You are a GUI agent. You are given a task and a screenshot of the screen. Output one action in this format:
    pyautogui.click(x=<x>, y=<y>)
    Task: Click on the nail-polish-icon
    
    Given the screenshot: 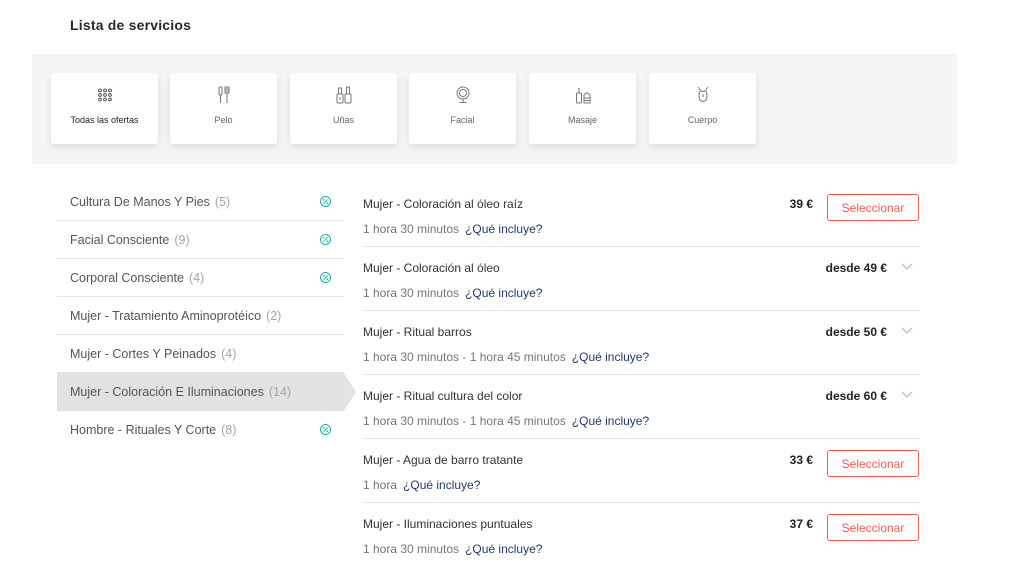 What is the action you would take?
    pyautogui.click(x=344, y=95)
    